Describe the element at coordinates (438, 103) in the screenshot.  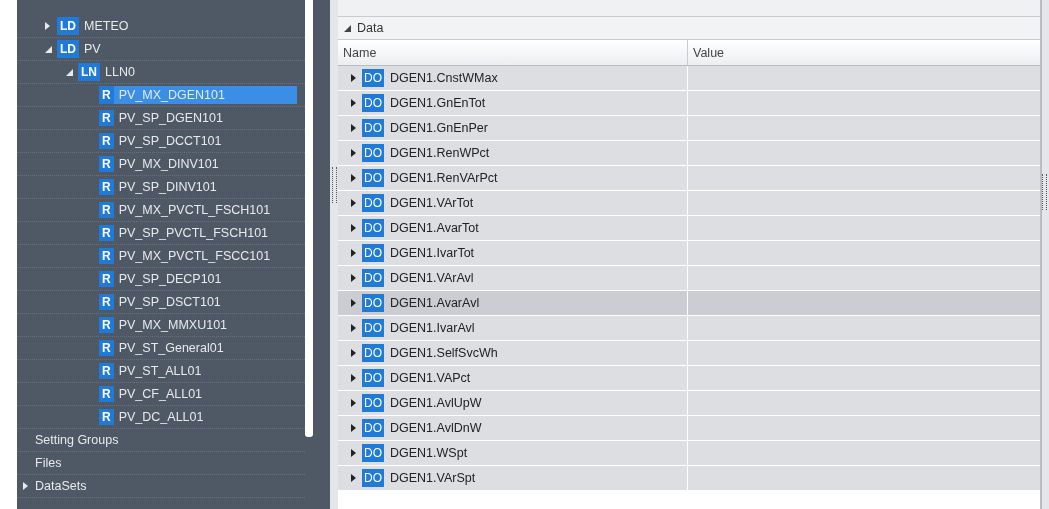
I see `table-cell: DGEN1.GnEnTot` at that location.